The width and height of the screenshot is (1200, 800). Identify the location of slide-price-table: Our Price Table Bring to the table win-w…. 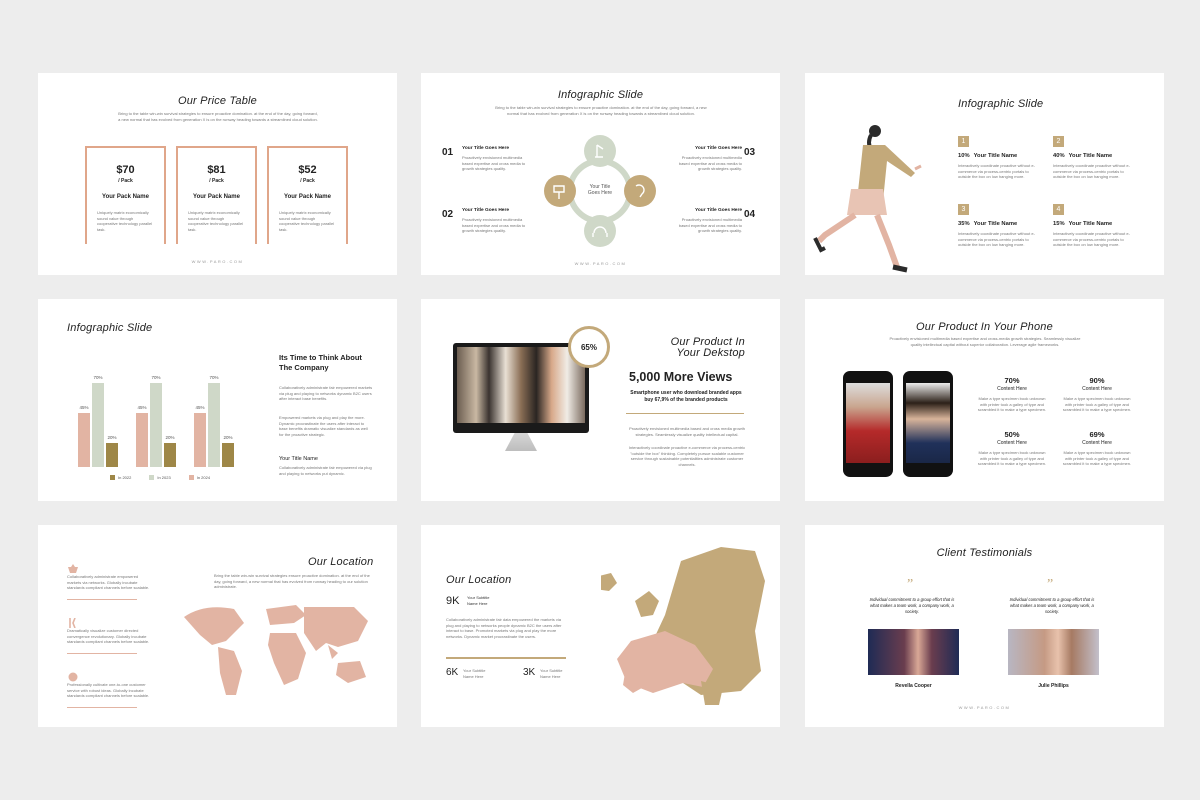
(217, 174).